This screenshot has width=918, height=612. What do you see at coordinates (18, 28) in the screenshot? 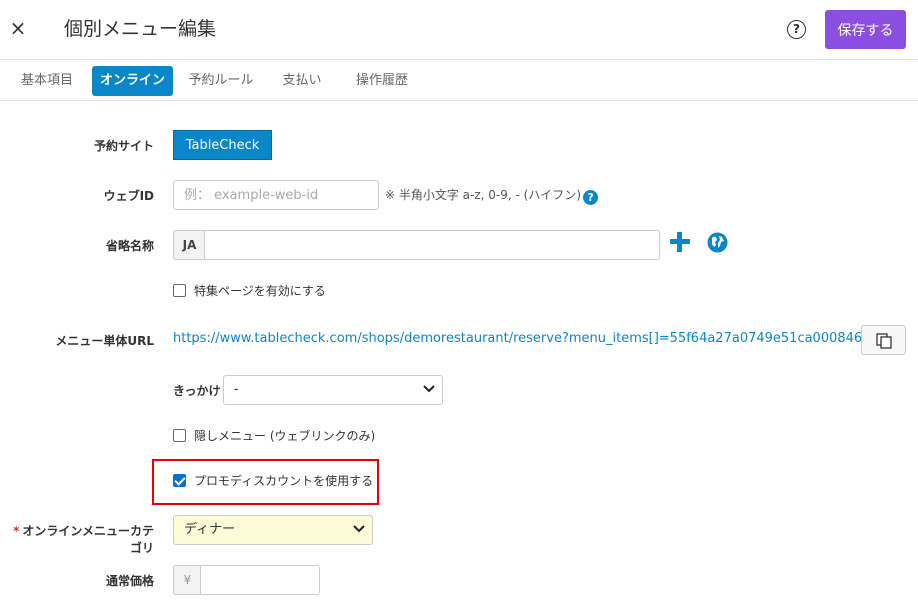
I see `close-icon: ×` at bounding box center [18, 28].